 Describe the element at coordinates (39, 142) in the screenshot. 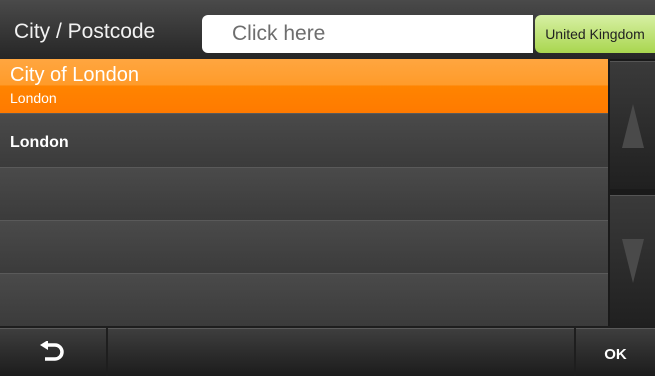

I see `list-item-name: London` at that location.